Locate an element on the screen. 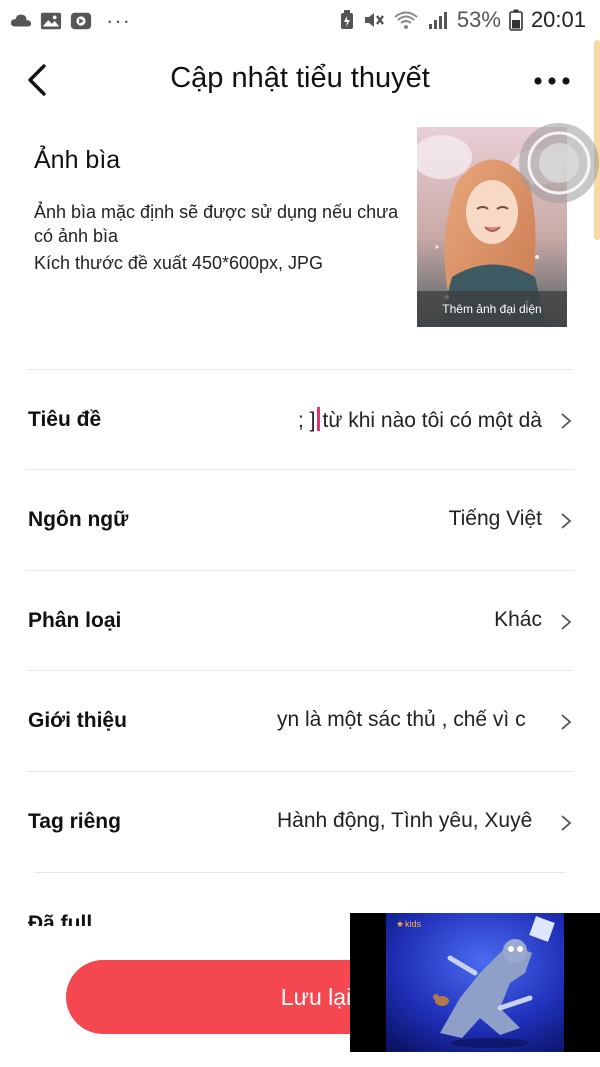 The height and width of the screenshot is (1067, 600). battery-percent: 53% is located at coordinates (478, 19).